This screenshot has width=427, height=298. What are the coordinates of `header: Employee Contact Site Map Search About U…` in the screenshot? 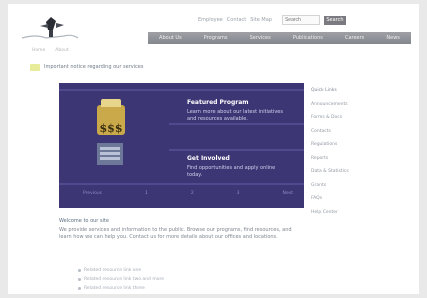 It's located at (213, 26).